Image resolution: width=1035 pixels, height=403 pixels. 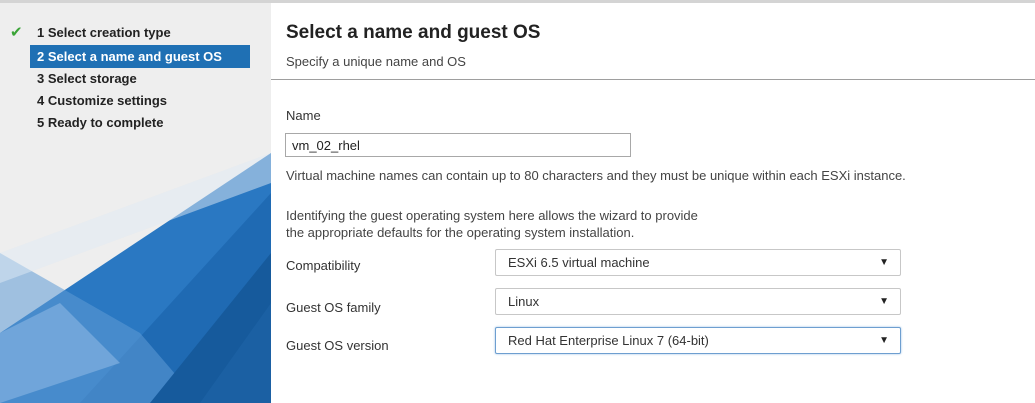 What do you see at coordinates (524, 301) in the screenshot?
I see `guest-os-family-selected-value: Linux` at bounding box center [524, 301].